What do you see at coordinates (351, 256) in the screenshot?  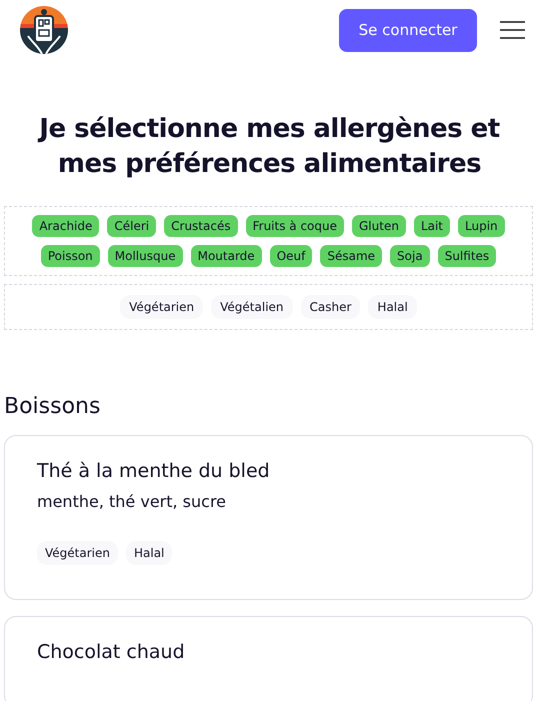 I see `allergen-chip: Sésame` at bounding box center [351, 256].